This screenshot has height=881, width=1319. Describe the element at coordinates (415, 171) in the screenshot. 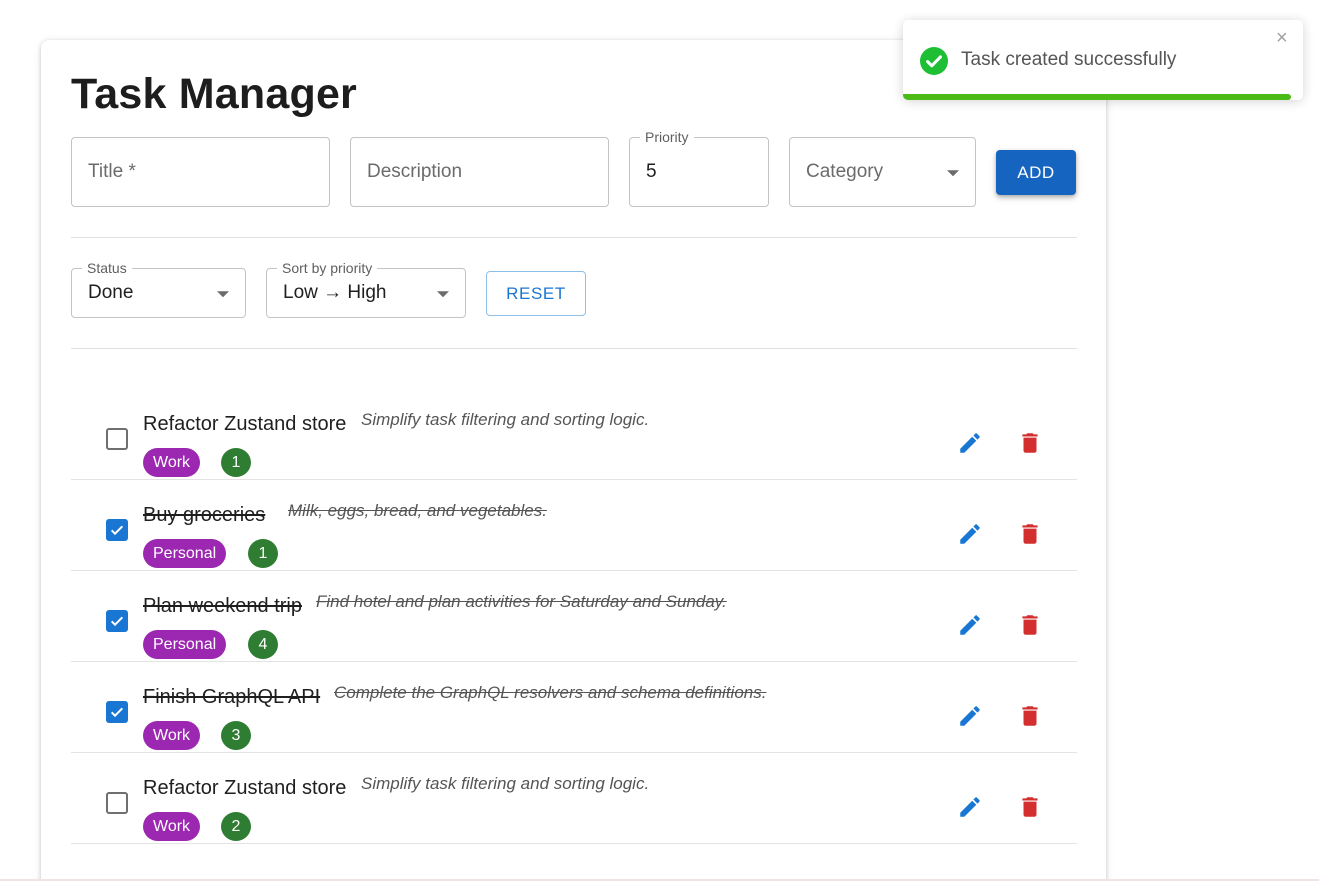

I see `description-placeholder: Description` at that location.